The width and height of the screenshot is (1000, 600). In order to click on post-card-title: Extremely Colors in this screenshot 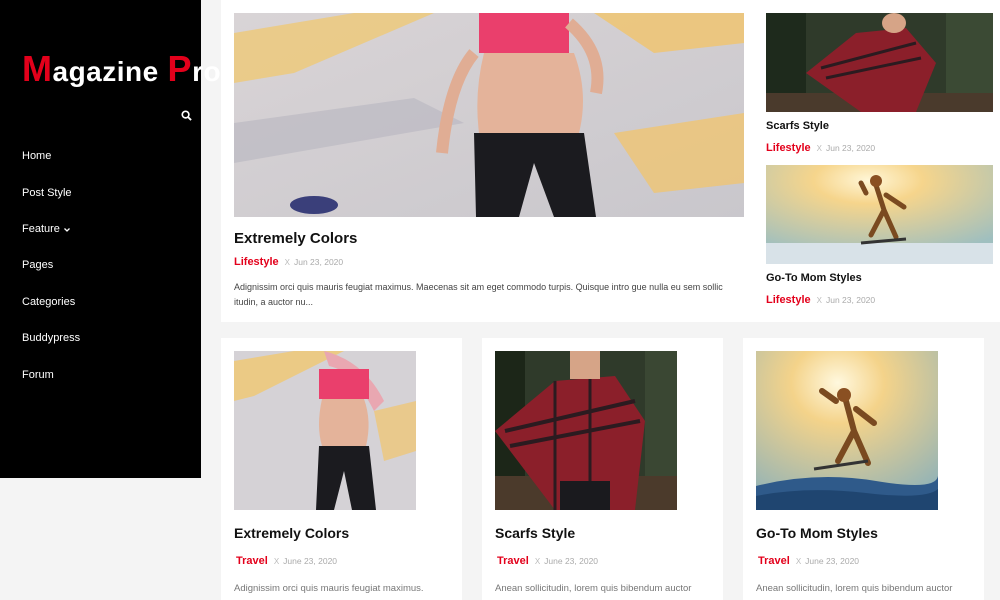, I will do `click(291, 533)`.